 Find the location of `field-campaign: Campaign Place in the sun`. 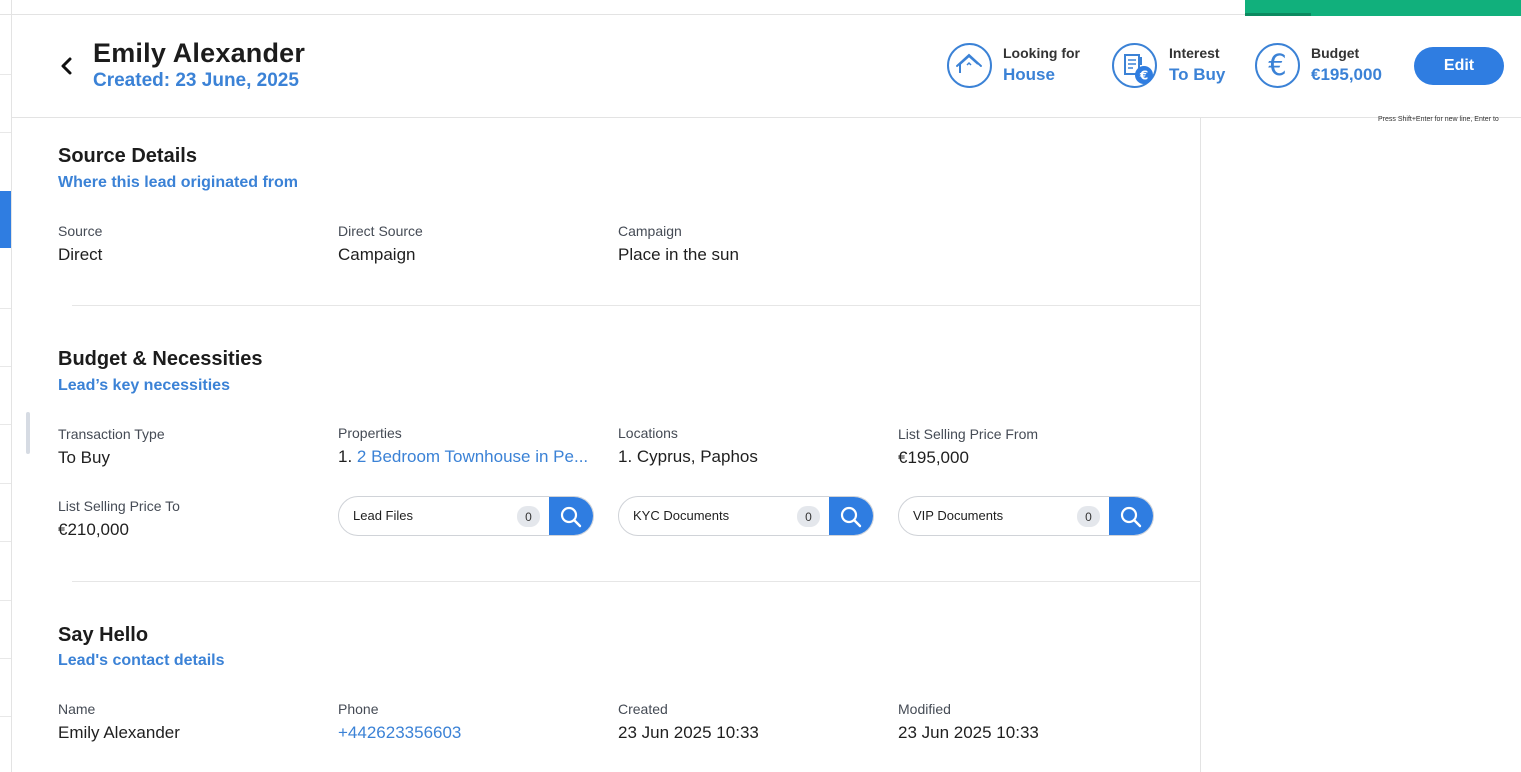

field-campaign: Campaign Place in the sun is located at coordinates (678, 244).